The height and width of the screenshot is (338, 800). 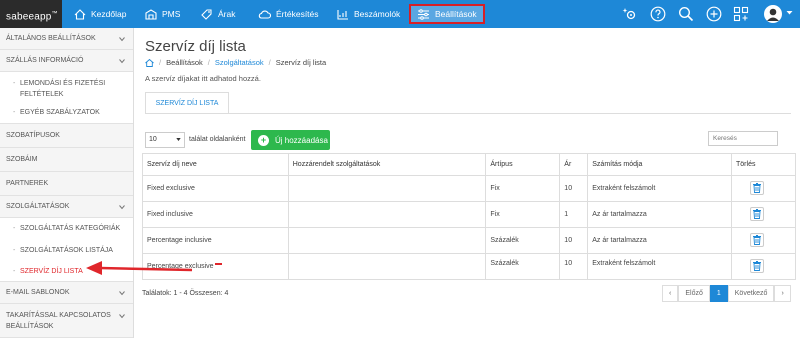 What do you see at coordinates (288, 14) in the screenshot?
I see `nav-item-ertekesites: Értékesítés` at bounding box center [288, 14].